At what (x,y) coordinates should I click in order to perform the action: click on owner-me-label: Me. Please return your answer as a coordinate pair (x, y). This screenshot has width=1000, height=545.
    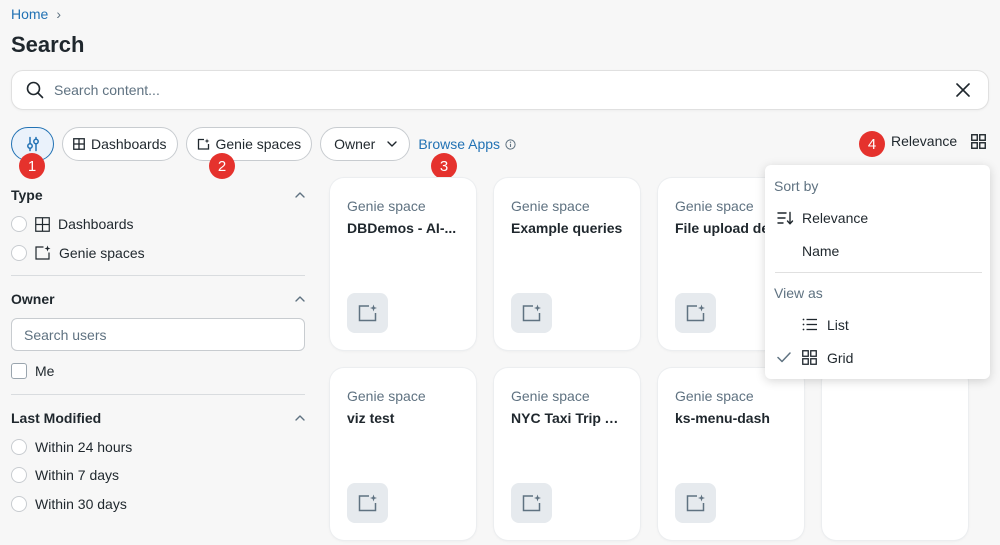
    Looking at the image, I should click on (45, 371).